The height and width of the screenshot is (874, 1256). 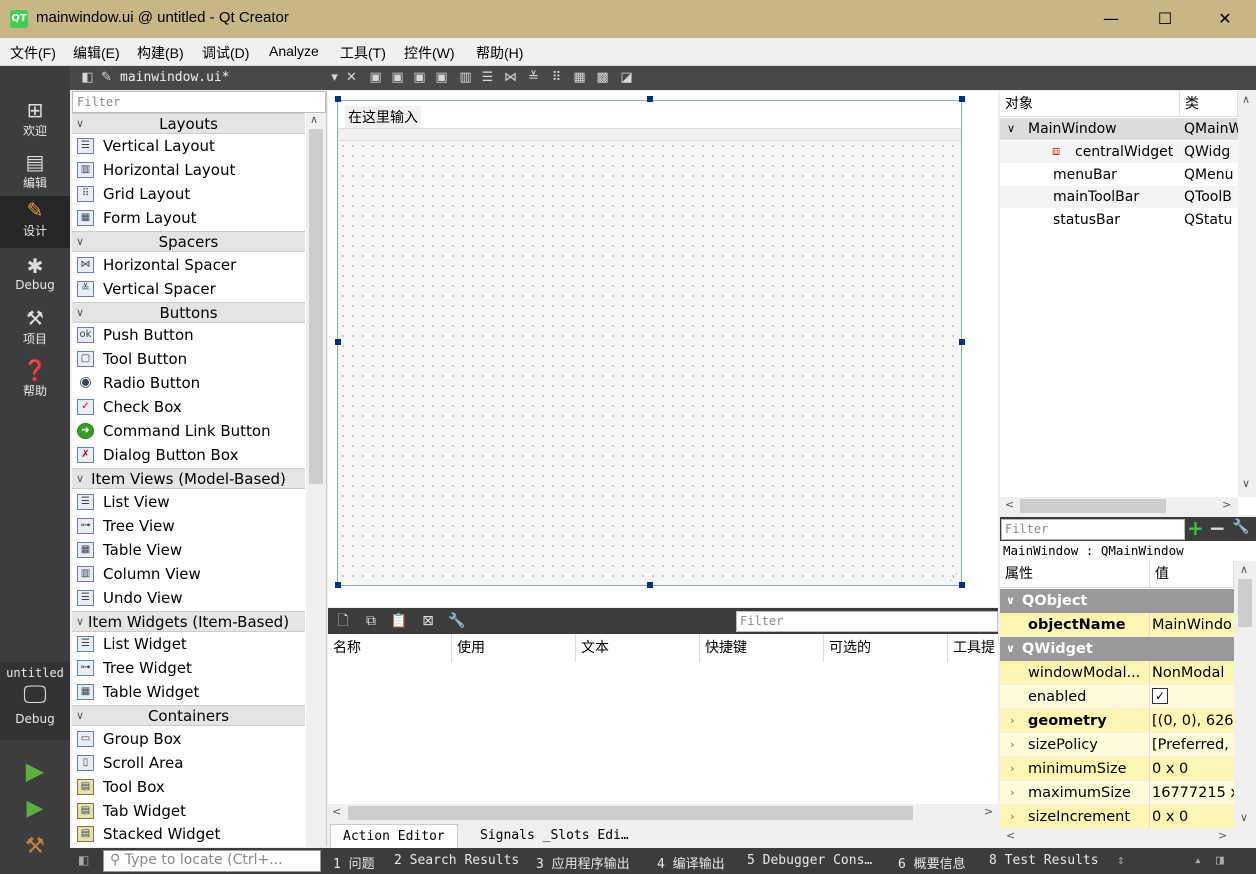 I want to click on widget-stacked-widget: ▤ Stacked Widget, so click(x=188, y=834).